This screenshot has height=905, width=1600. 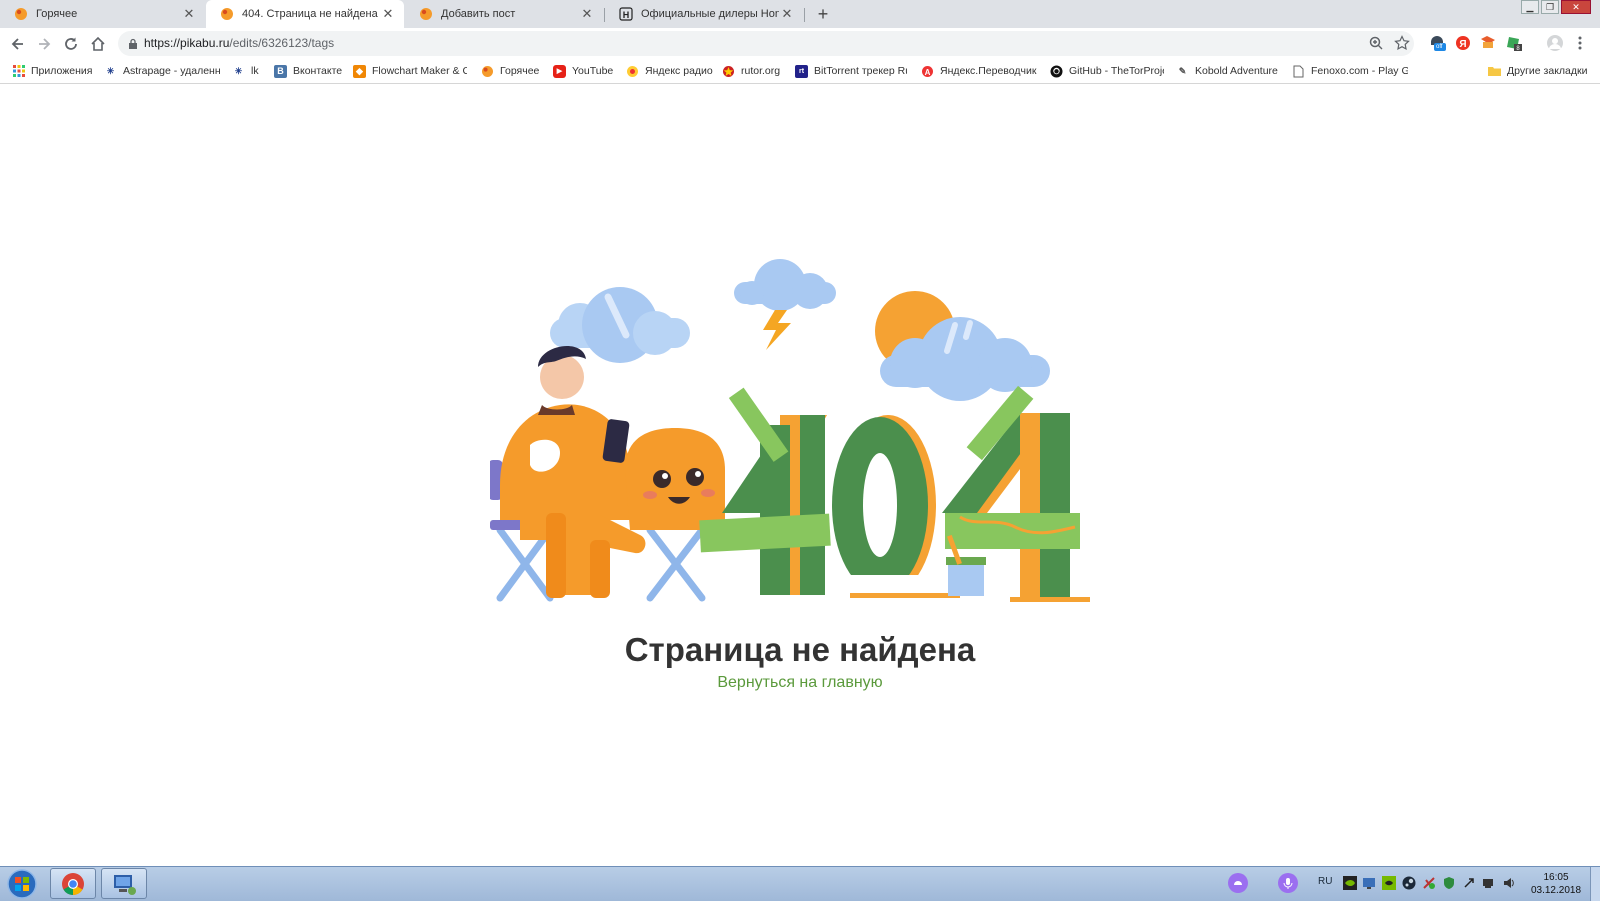 I want to click on url-host: https://pikabu.ru, so click(x=187, y=43).